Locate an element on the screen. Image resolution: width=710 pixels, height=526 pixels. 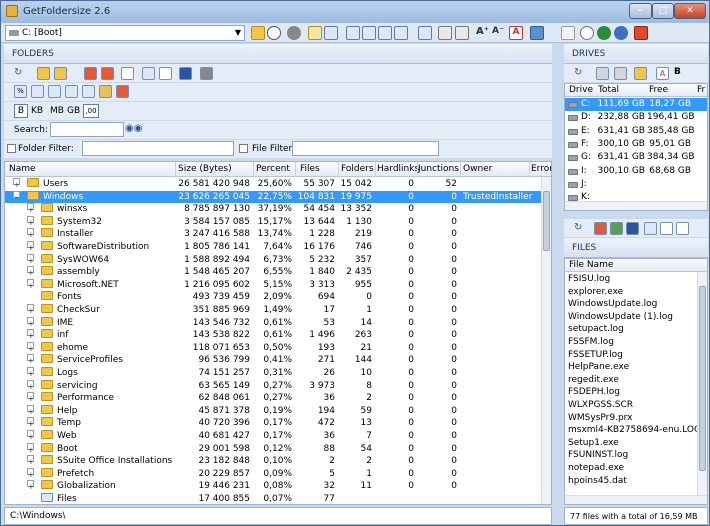
drive-row: G: 631,41 GB 384,34 GB is located at coordinates (636, 157).